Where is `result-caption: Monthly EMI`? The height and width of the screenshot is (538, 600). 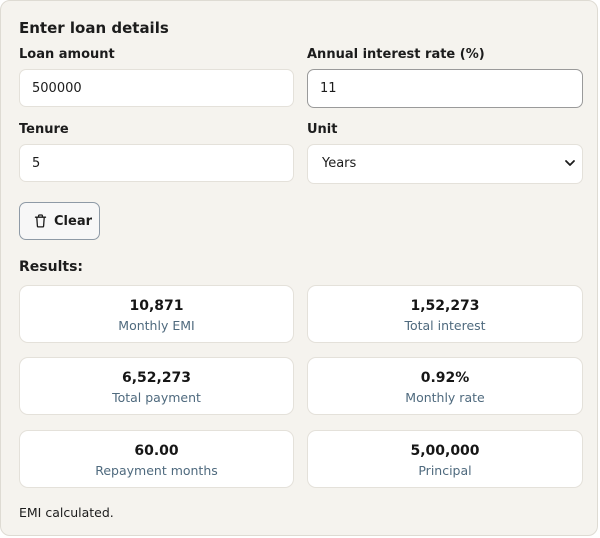 result-caption: Monthly EMI is located at coordinates (156, 325).